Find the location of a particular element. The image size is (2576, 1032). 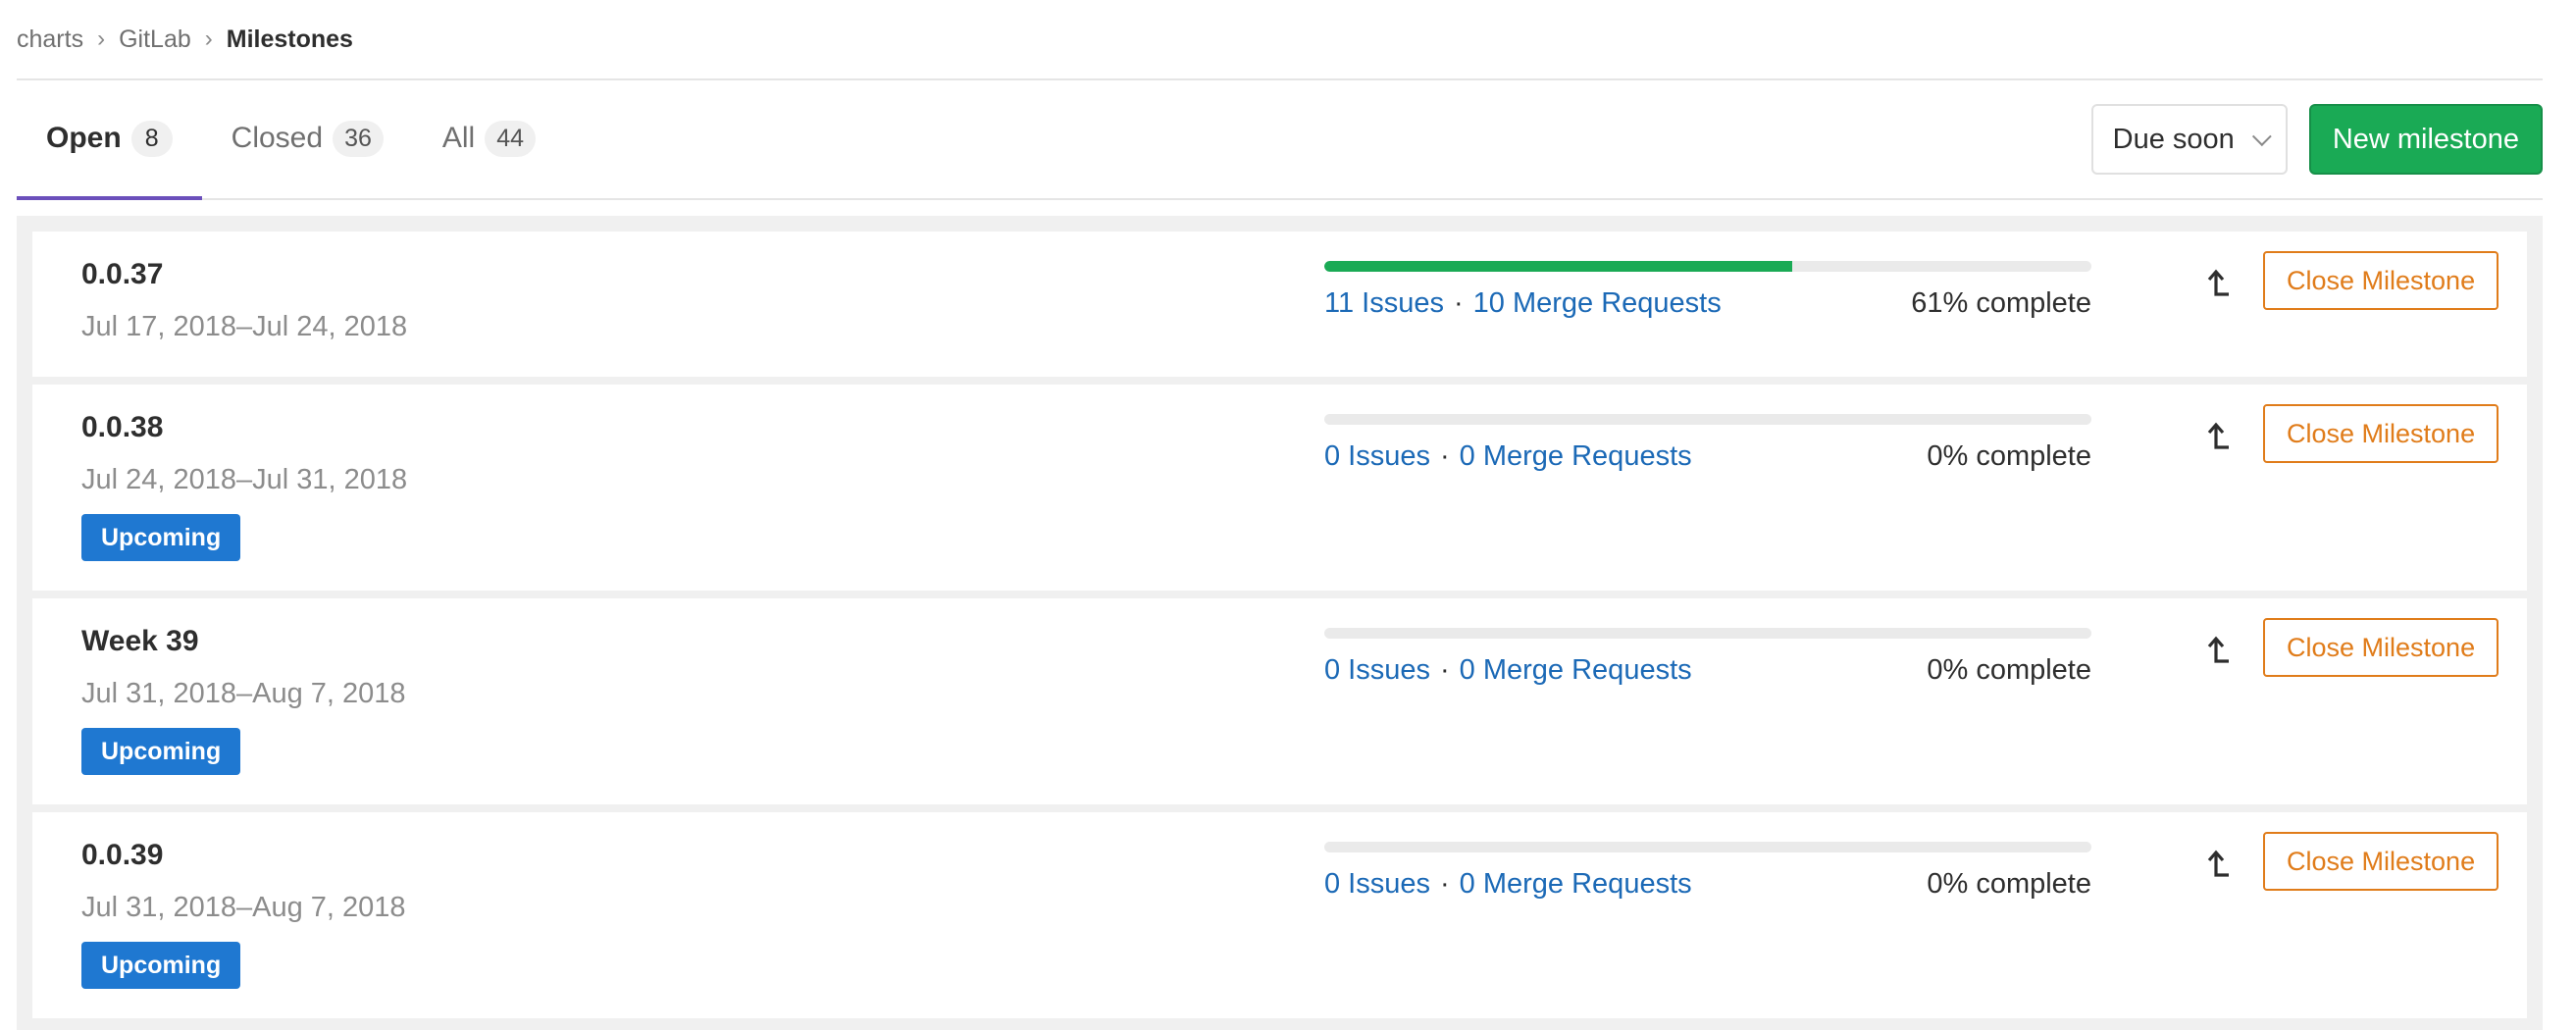

milestone-progress-area: 11 Issues · 10 Merge Requests 61% complete is located at coordinates (1707, 290).